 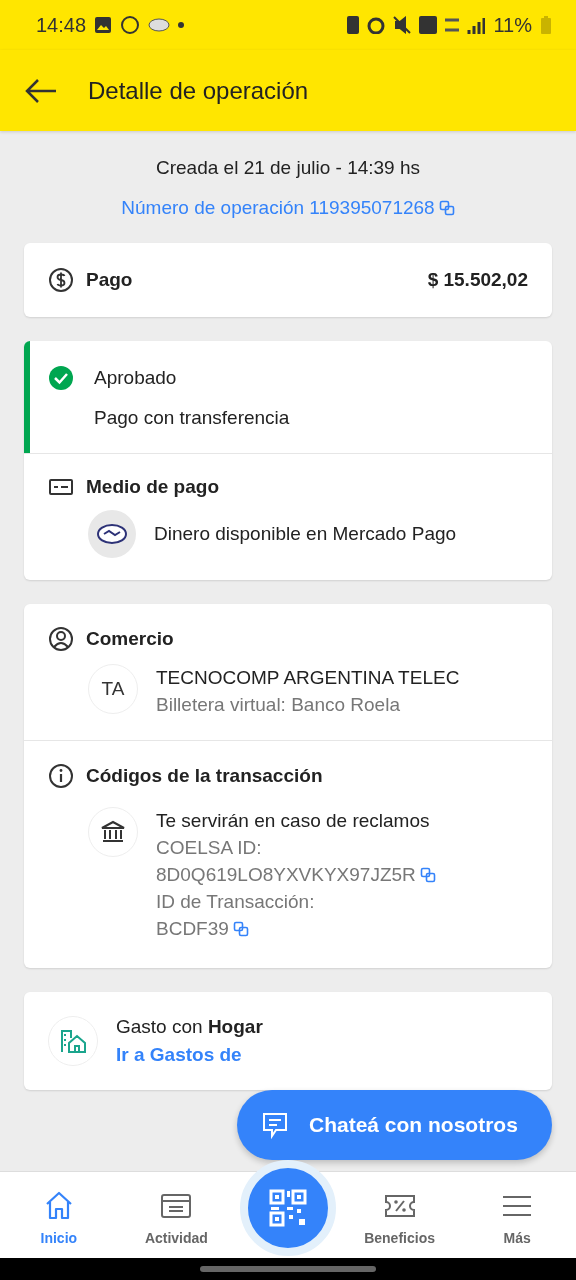 What do you see at coordinates (113, 832) in the screenshot?
I see `bank-icon` at bounding box center [113, 832].